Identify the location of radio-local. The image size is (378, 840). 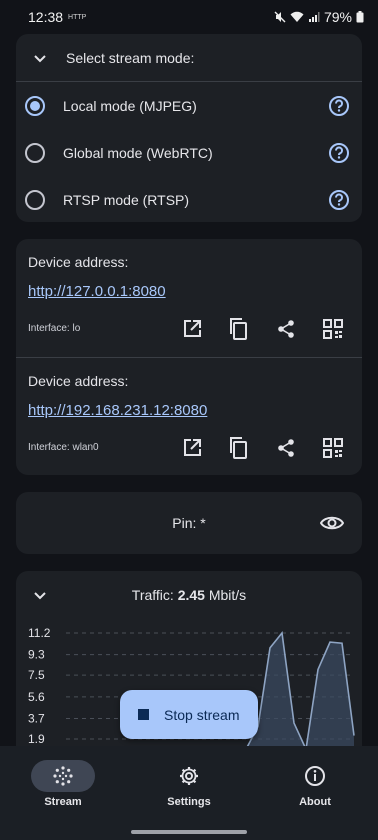
(35, 105).